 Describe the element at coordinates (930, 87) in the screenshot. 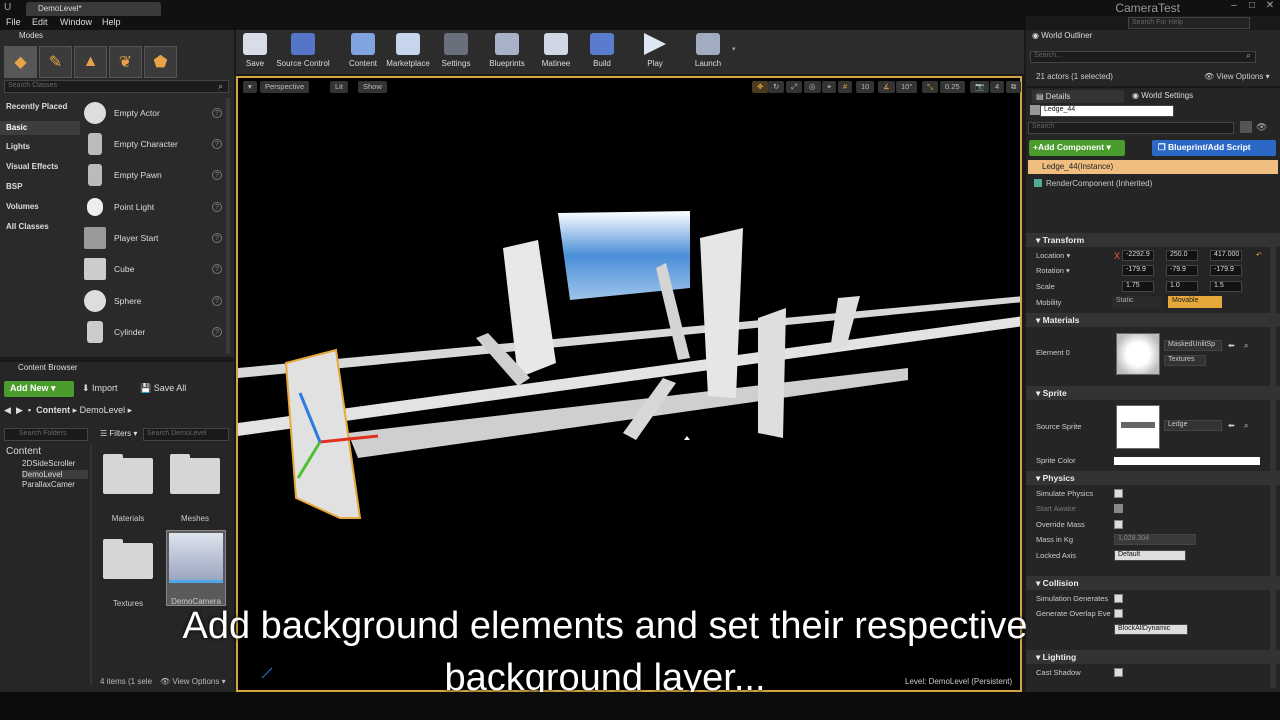

I see `scale-snap-icon: ⤡` at that location.